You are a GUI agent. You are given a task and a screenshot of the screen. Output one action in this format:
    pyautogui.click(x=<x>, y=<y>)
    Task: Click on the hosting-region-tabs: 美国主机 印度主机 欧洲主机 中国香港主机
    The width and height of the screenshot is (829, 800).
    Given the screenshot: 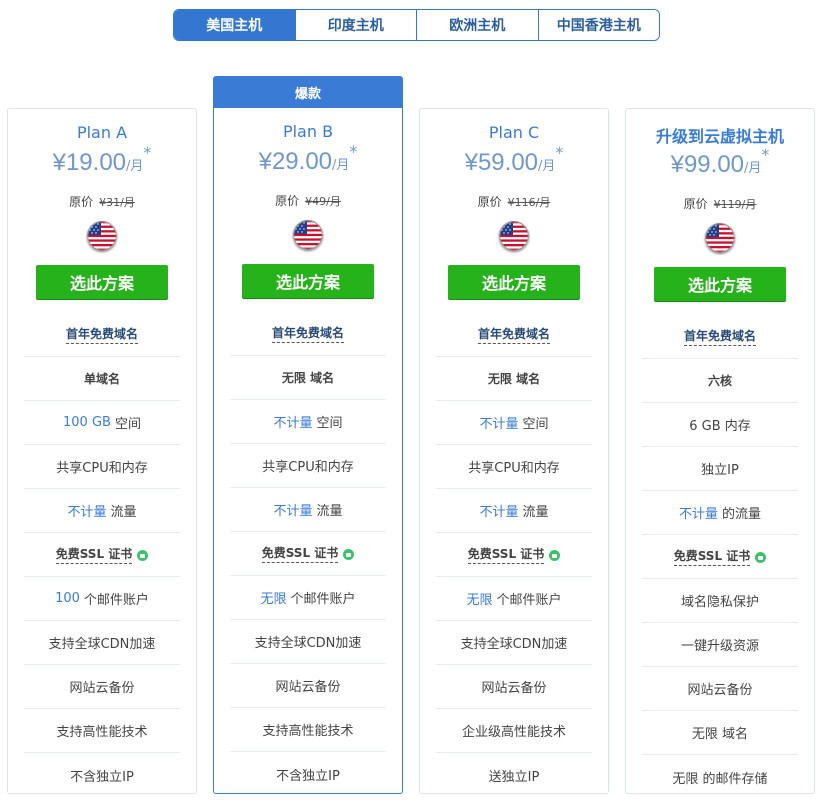 What is the action you would take?
    pyautogui.click(x=416, y=25)
    